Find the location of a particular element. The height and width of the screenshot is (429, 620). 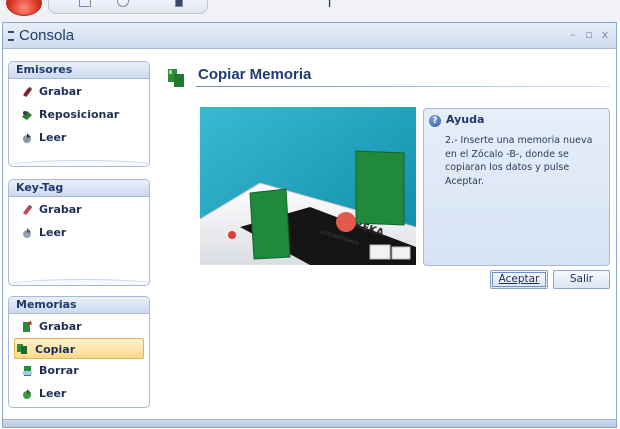

undo-icon is located at coordinates (123, 3).